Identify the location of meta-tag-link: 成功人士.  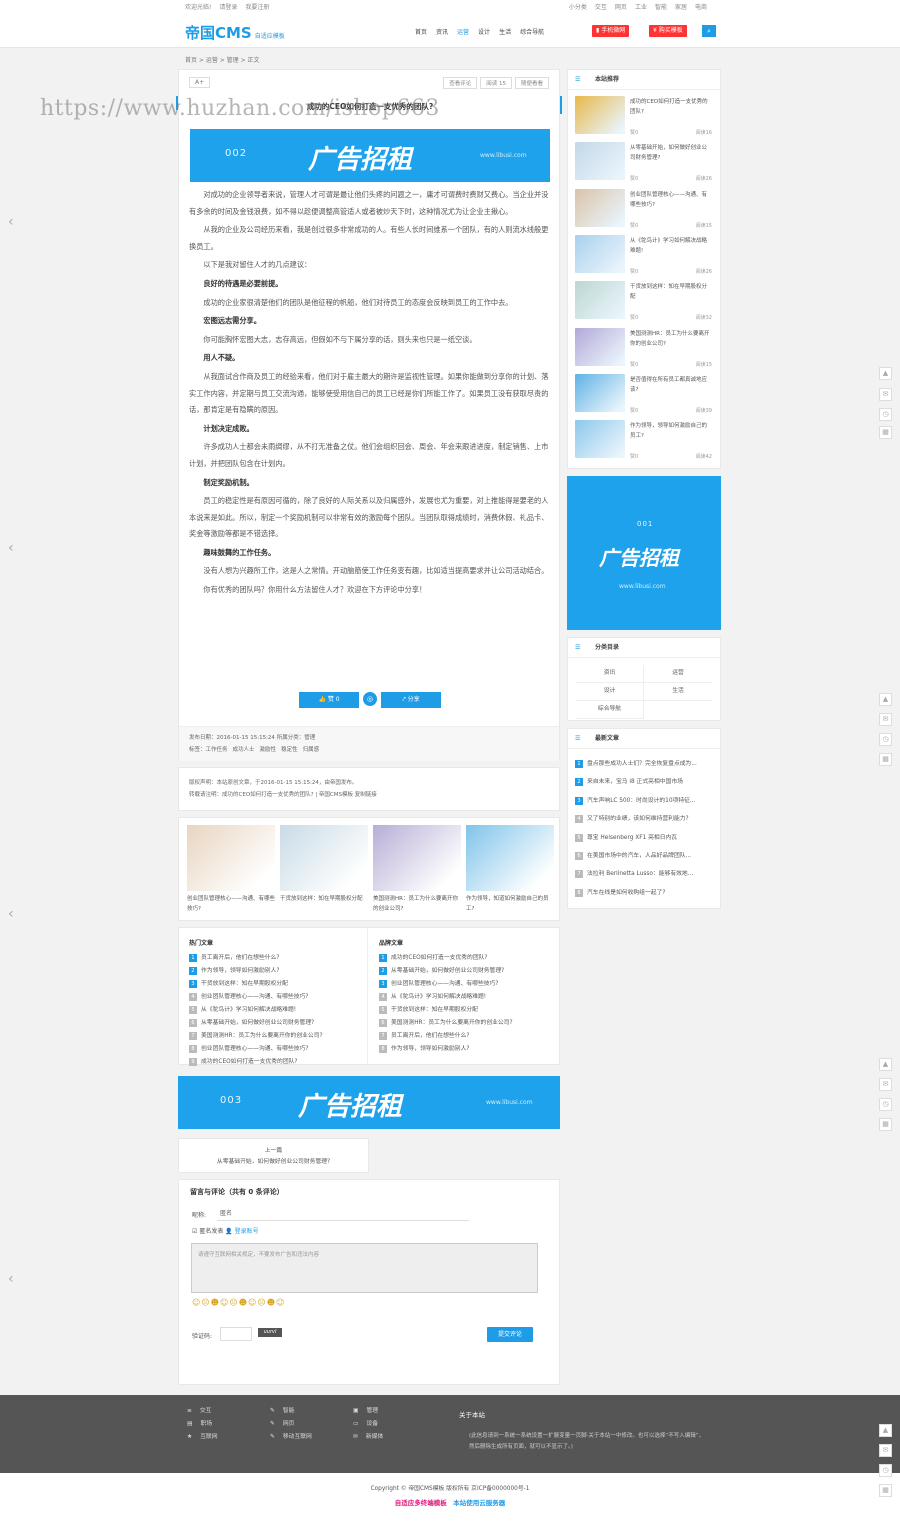
(244, 750).